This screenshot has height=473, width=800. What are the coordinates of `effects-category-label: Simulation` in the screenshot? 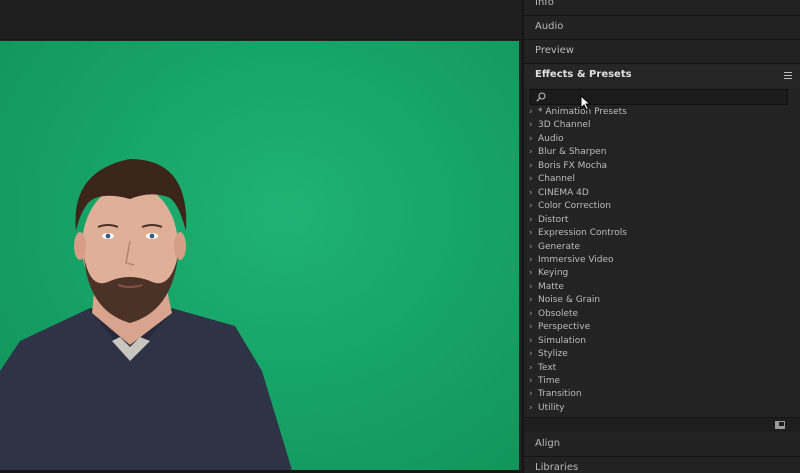 It's located at (562, 340).